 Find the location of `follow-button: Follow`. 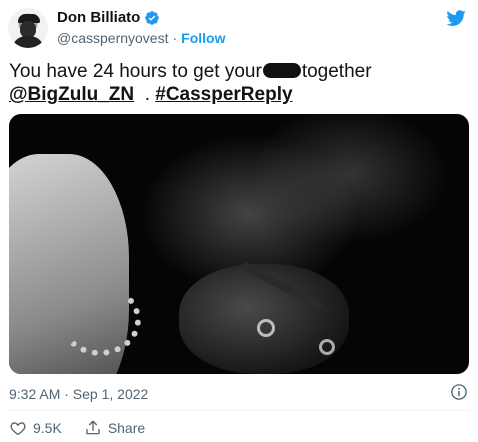

follow-button: Follow is located at coordinates (203, 38).